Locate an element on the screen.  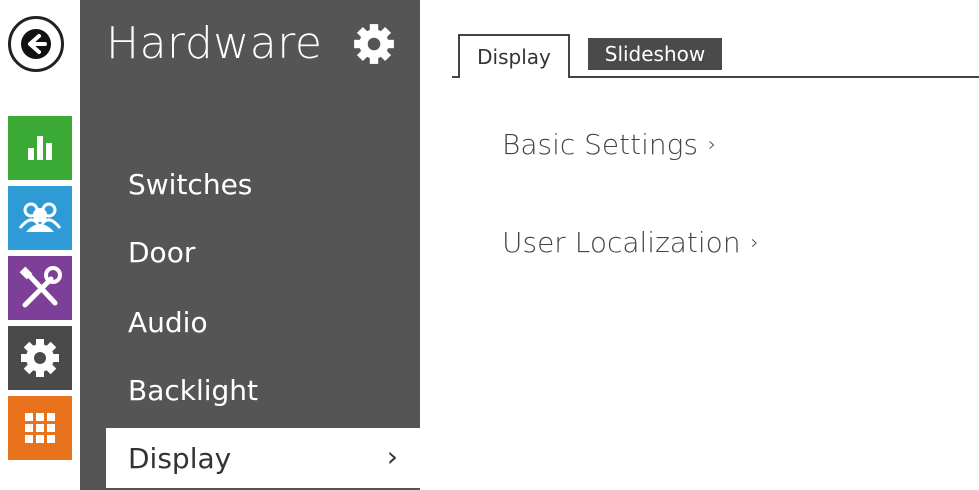
sidebar-item-audio: Audio is located at coordinates (250, 322).